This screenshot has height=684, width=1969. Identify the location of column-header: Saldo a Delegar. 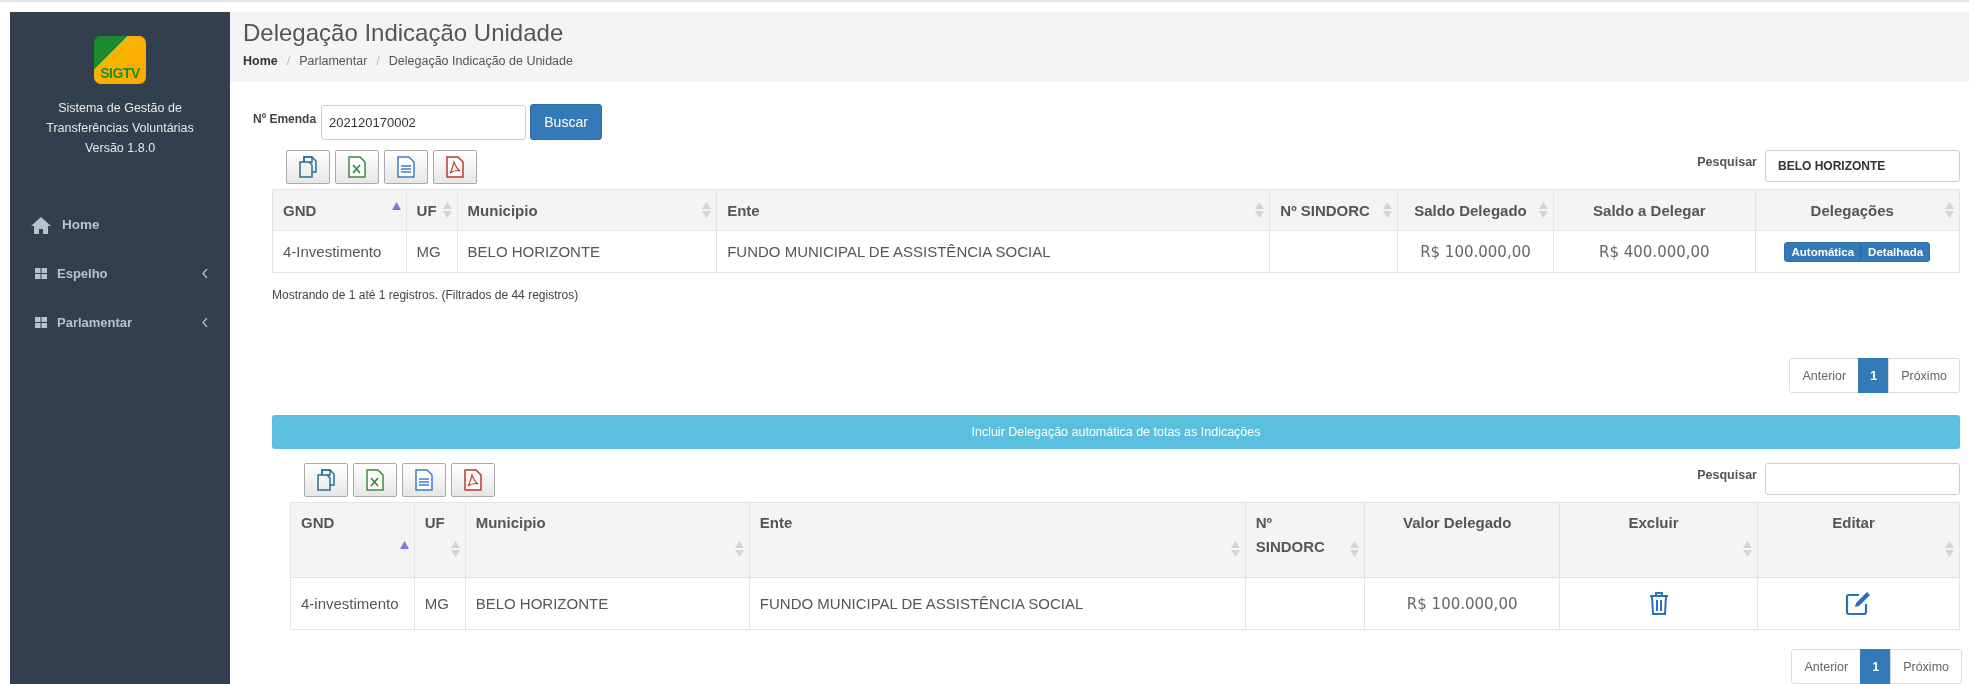
(1654, 210).